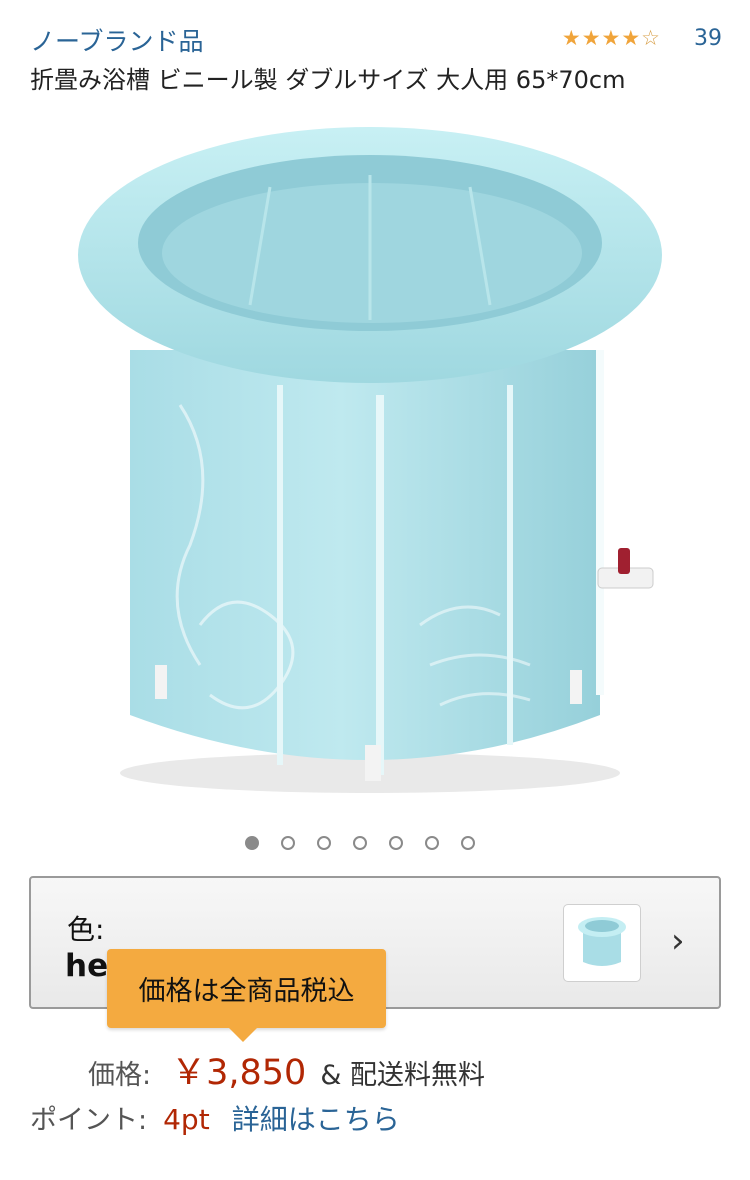 The width and height of the screenshot is (750, 1180). I want to click on points-details-link: 詳細はこちら, so click(316, 1118).